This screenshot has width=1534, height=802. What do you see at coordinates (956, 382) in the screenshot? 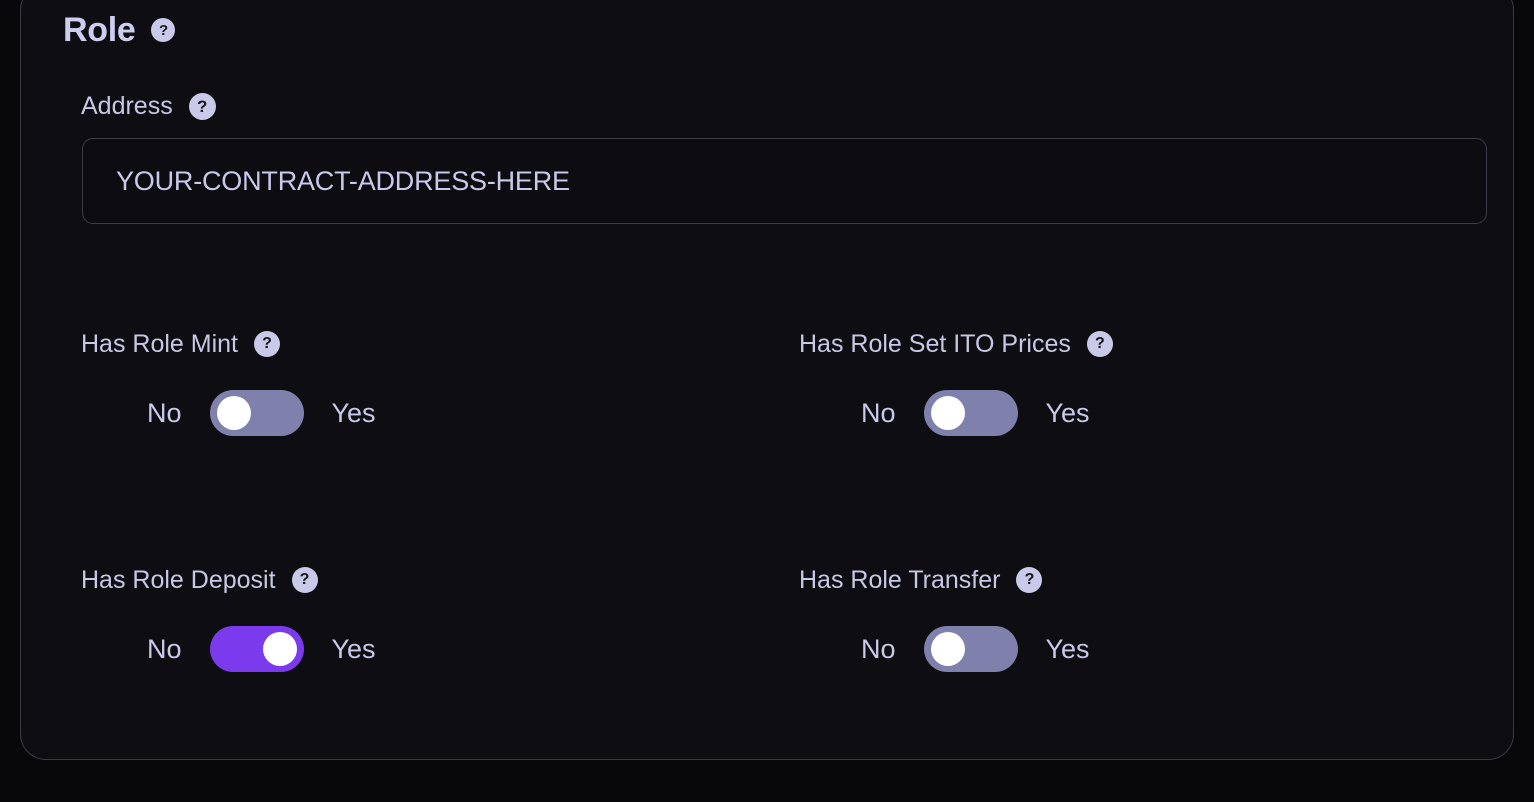
I see `toggle-group-has-role-set-ito-prices: Has Role Set ITO Prices ? No Yes` at bounding box center [956, 382].